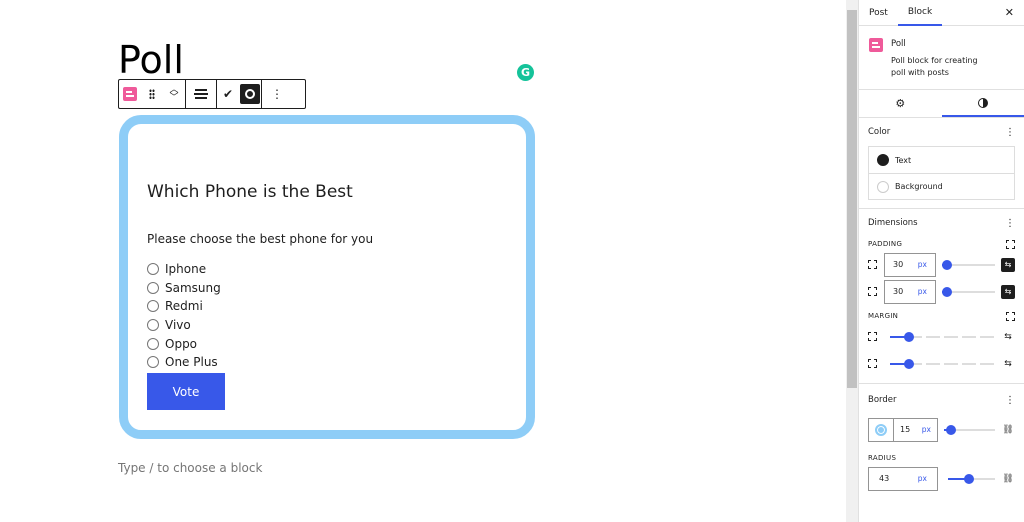  I want to click on option-label: Redmi, so click(184, 306).